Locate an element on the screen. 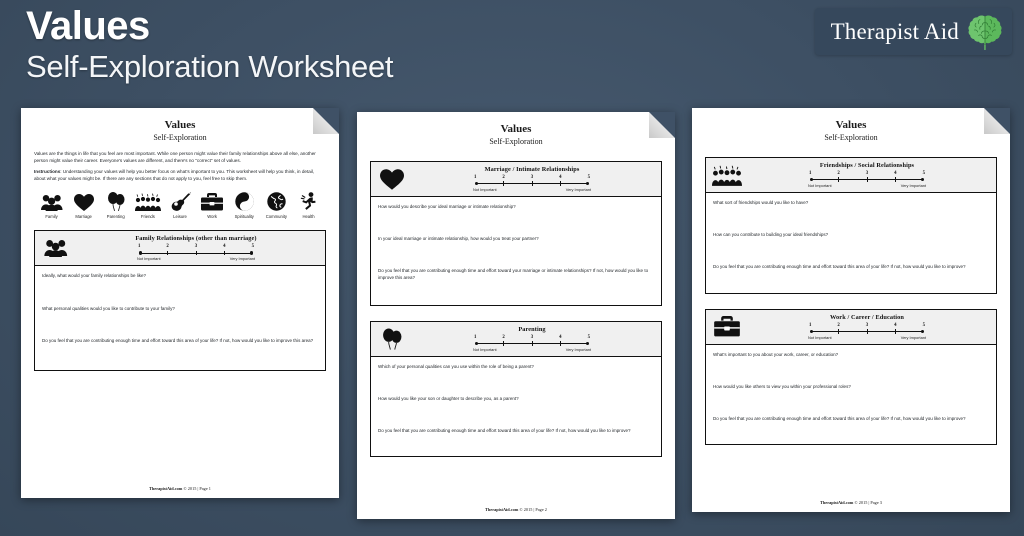  value-icon-parenting: Parenting is located at coordinates (115, 205).